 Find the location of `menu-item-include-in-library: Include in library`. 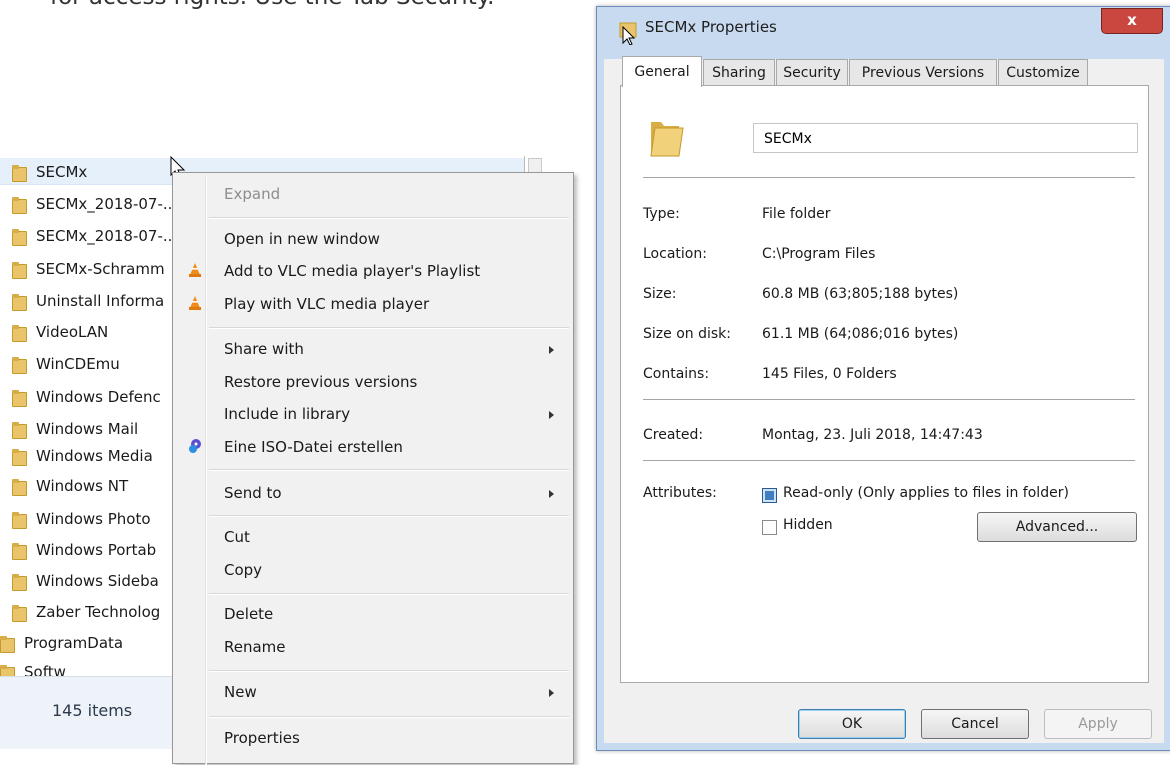

menu-item-include-in-library: Include in library is located at coordinates (287, 414).